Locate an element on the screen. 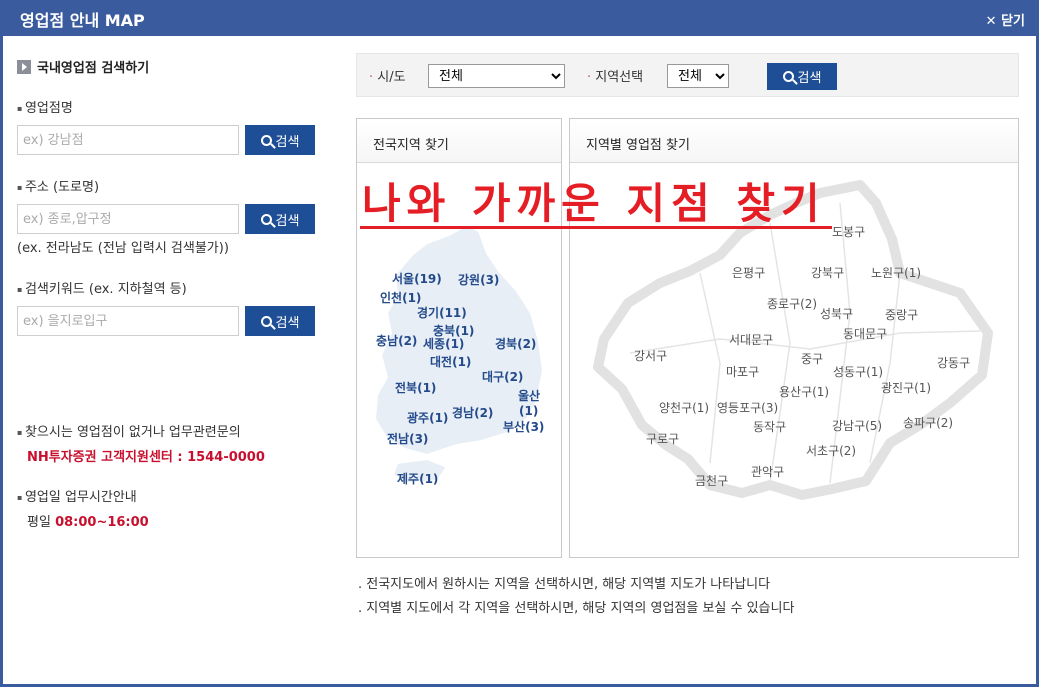 Image resolution: width=1039 pixels, height=687 pixels. keyword-search-button: 검색 is located at coordinates (280, 321).